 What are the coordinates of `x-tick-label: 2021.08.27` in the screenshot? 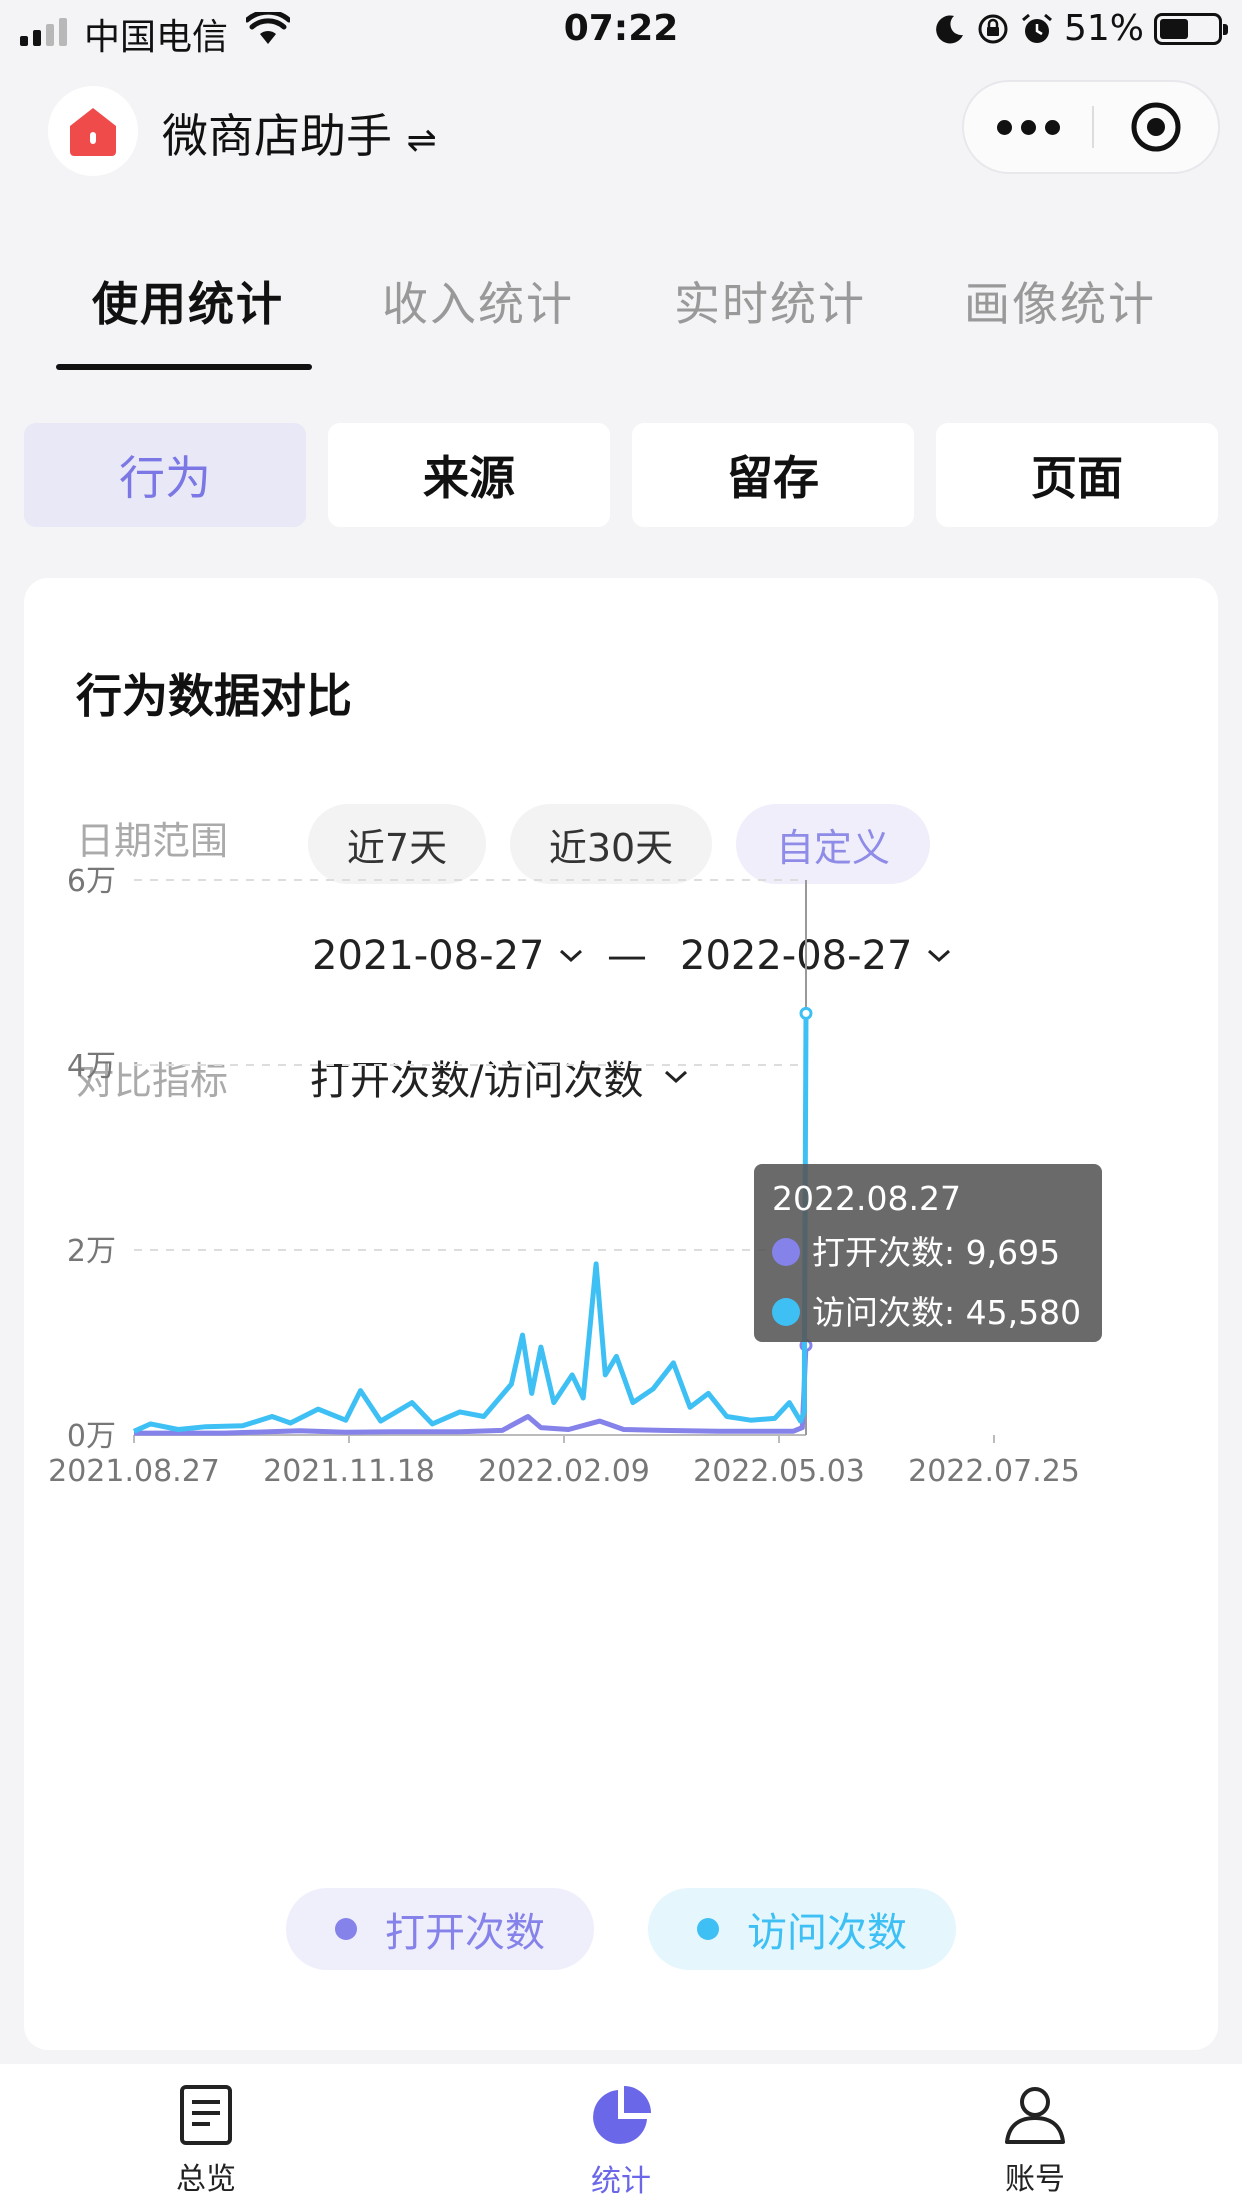 It's located at (134, 1471).